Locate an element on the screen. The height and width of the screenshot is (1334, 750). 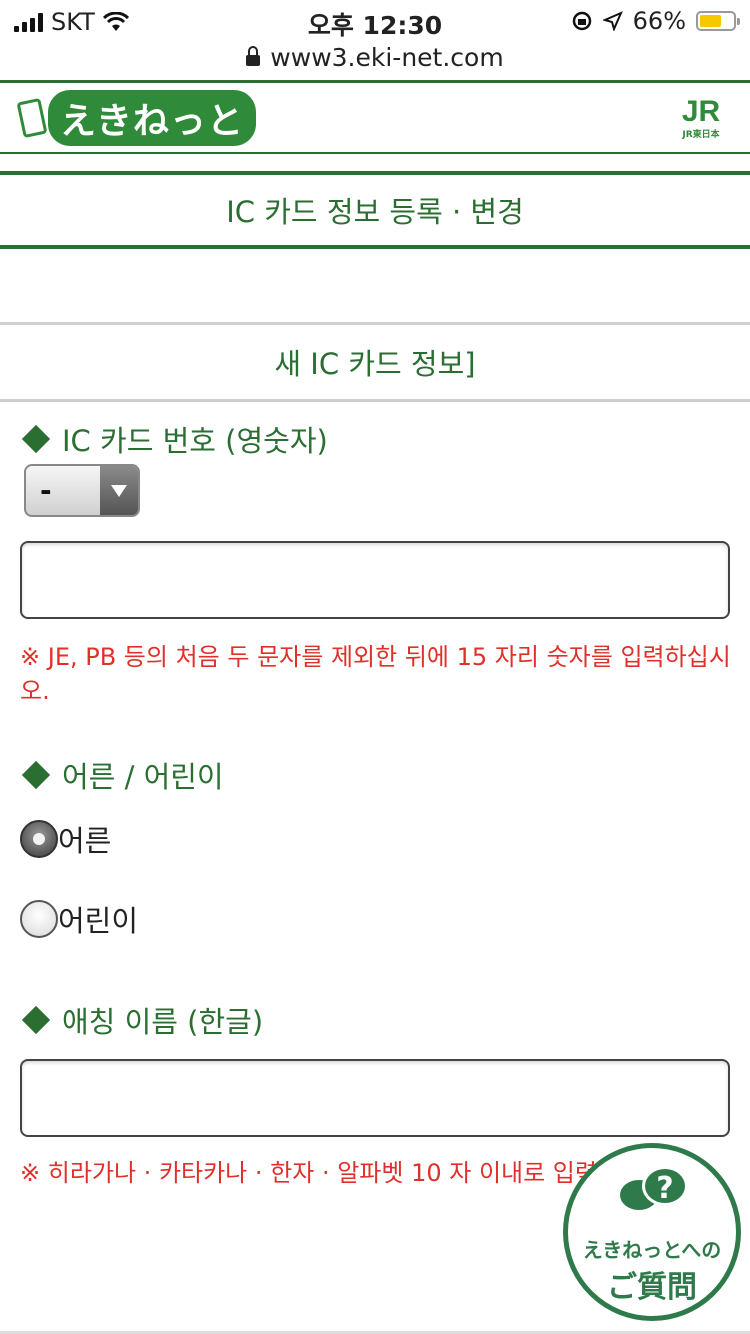
ekinet-logo: えきねっと is located at coordinates (136, 118).